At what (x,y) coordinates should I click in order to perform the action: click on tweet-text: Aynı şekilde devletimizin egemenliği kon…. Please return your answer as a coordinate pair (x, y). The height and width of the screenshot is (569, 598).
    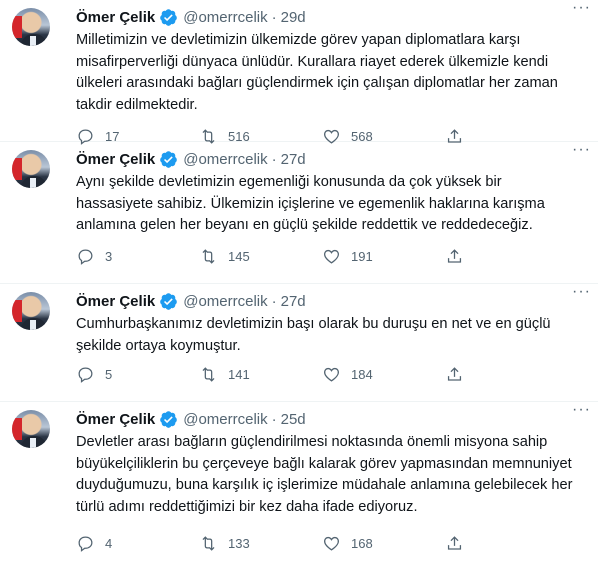
    Looking at the image, I should click on (310, 203).